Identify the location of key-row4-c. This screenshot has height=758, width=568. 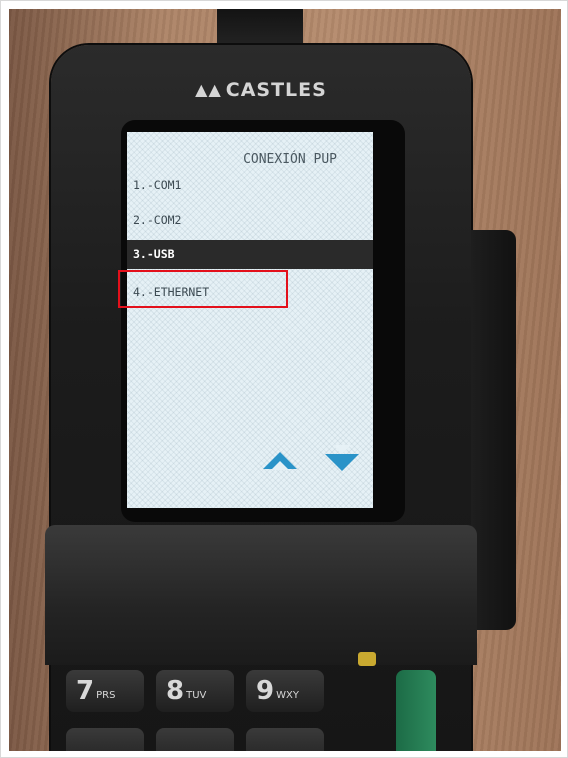
(285, 739).